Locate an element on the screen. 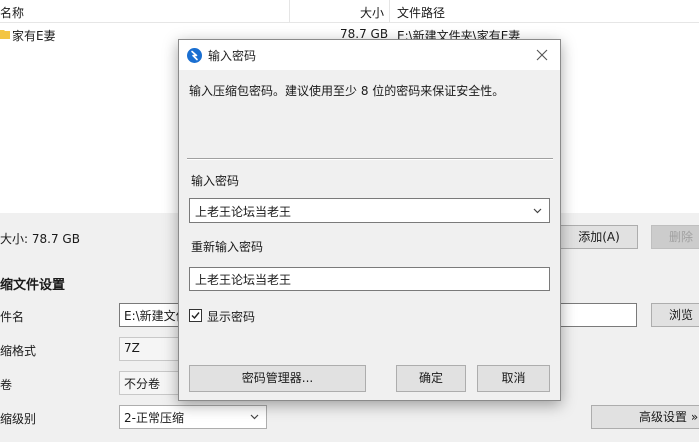  dialog-title: 输入密码 is located at coordinates (232, 56).